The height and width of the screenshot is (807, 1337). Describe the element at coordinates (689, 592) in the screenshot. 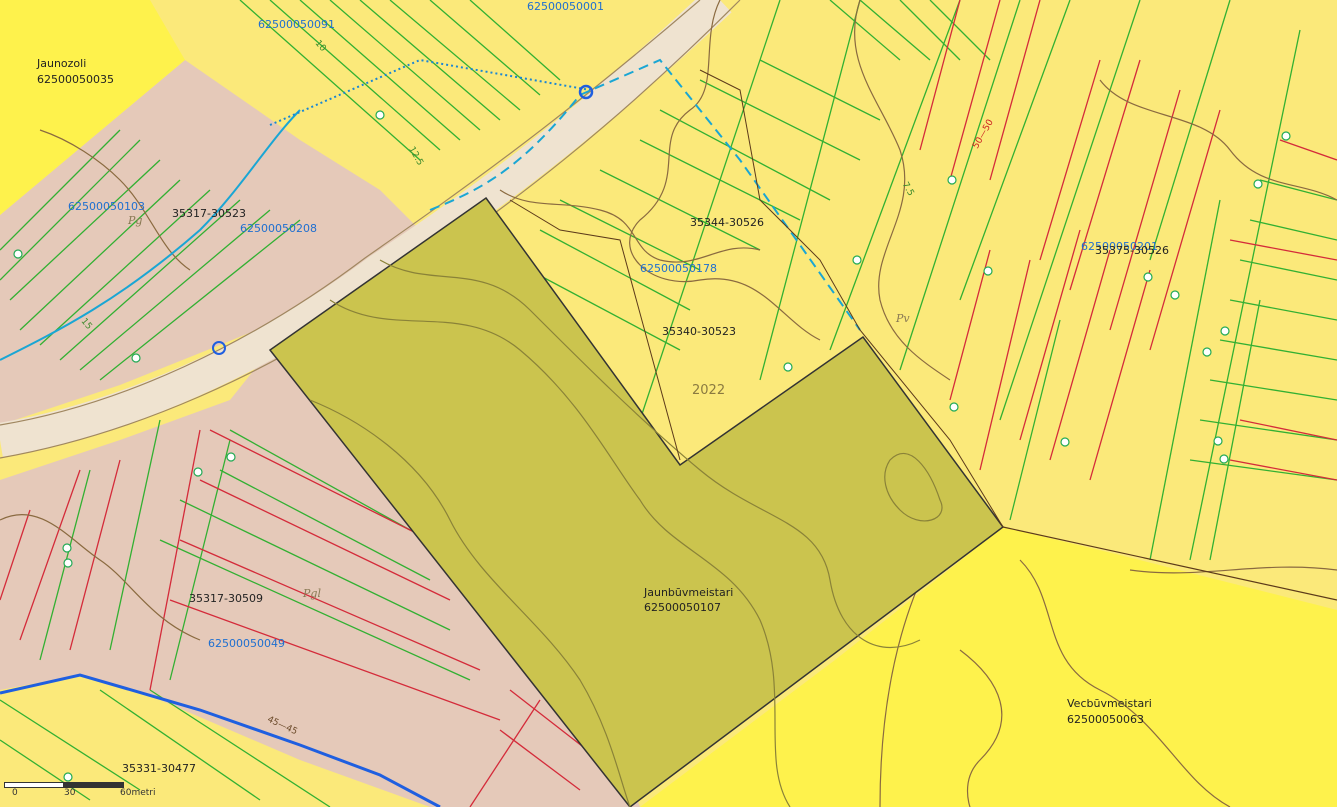

I see `parcel-name-label: Jaunbūvmeistari` at that location.